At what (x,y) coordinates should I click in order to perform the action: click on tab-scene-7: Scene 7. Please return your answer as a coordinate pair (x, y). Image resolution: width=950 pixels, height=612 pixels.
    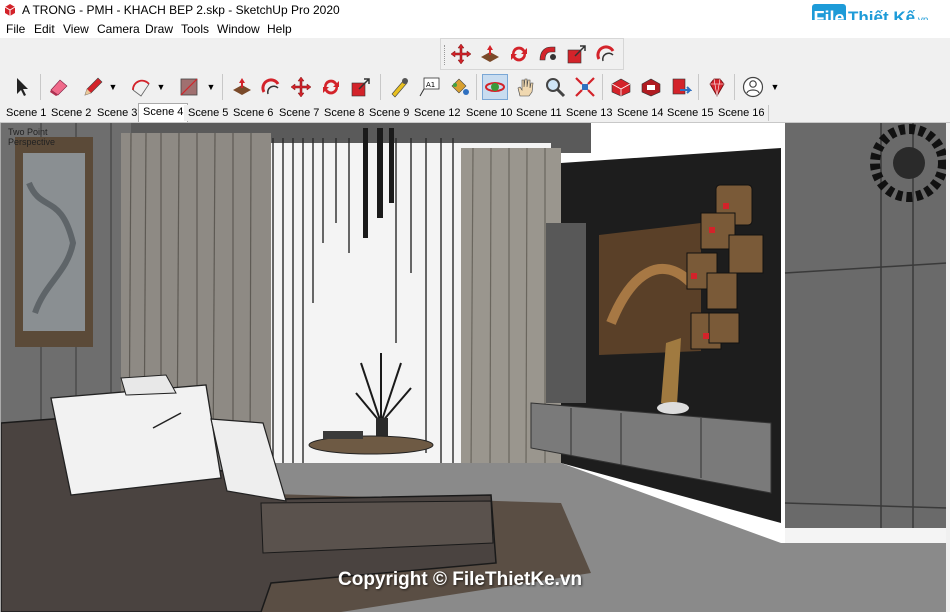
    Looking at the image, I should click on (300, 113).